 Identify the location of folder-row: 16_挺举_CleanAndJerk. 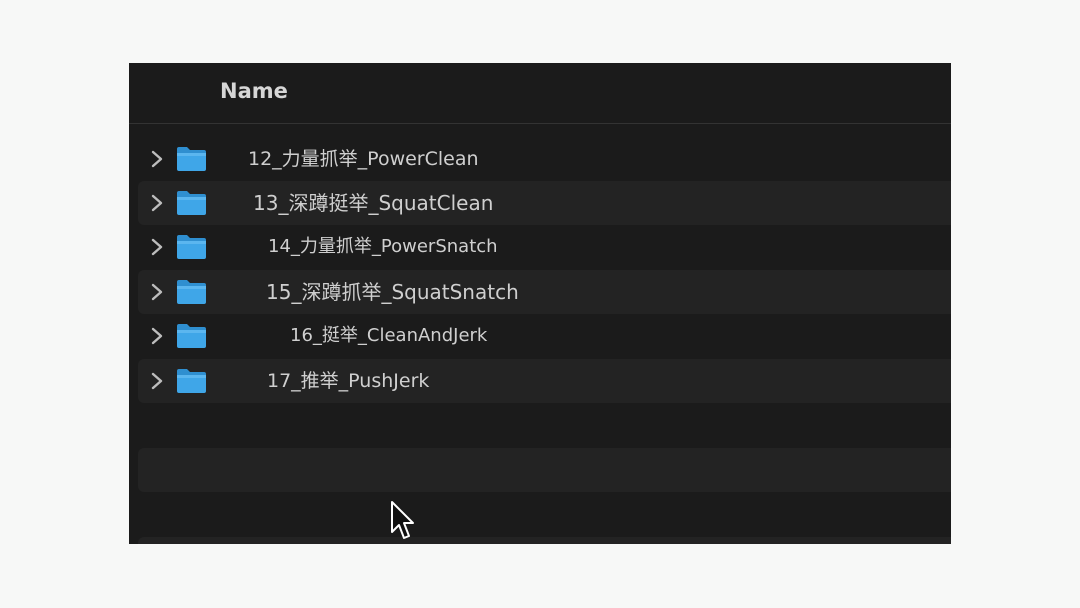
(544, 336).